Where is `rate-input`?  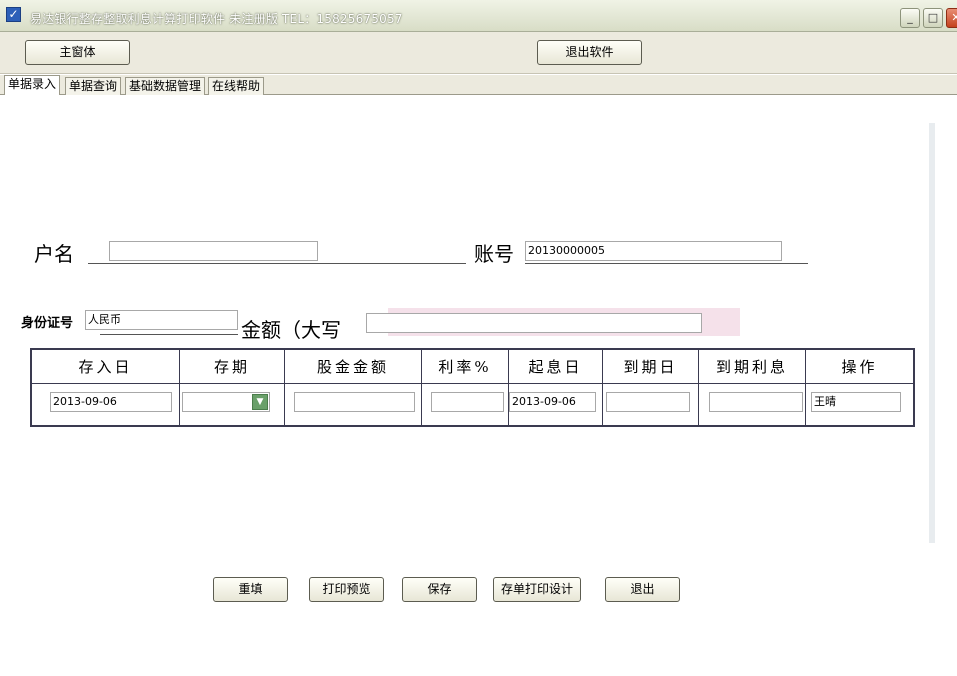 rate-input is located at coordinates (467, 402).